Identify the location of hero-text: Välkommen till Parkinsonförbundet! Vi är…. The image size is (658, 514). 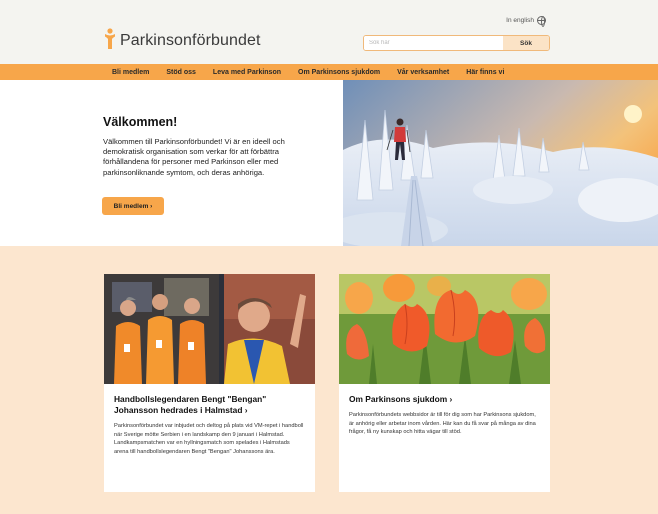
(194, 157).